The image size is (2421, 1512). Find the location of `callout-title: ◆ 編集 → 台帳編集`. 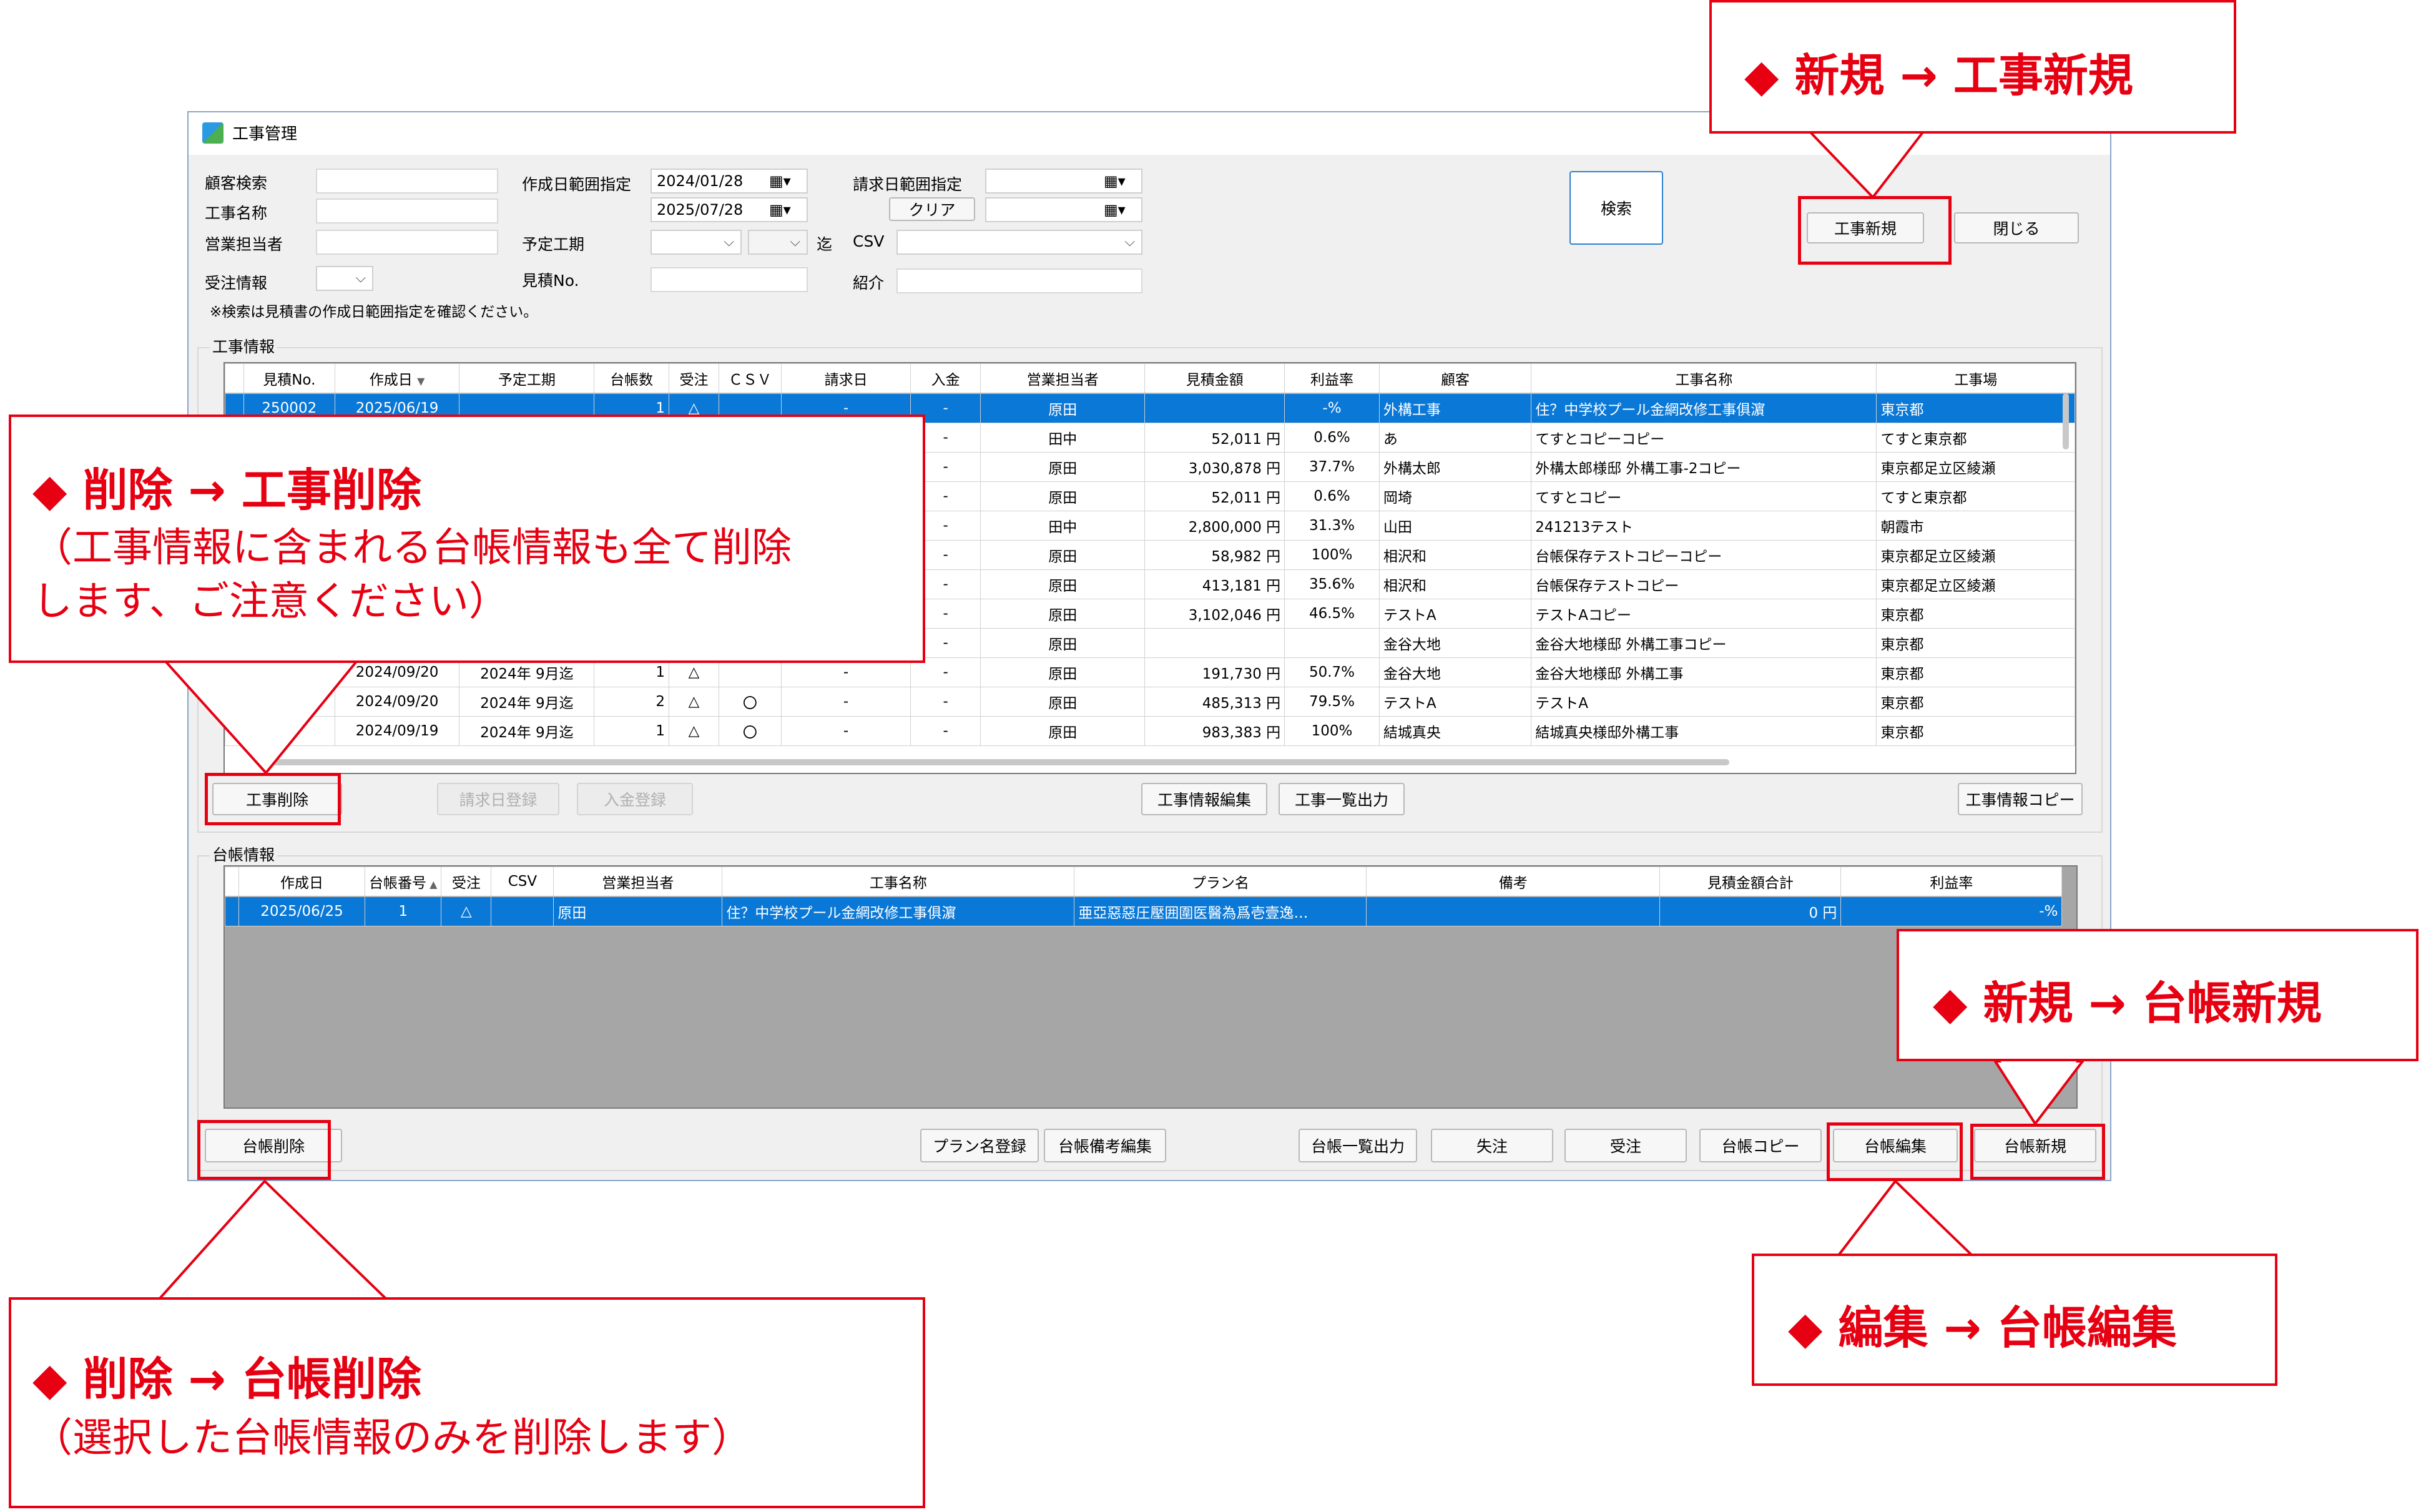

callout-title: ◆ 編集 → 台帳編集 is located at coordinates (1982, 1328).